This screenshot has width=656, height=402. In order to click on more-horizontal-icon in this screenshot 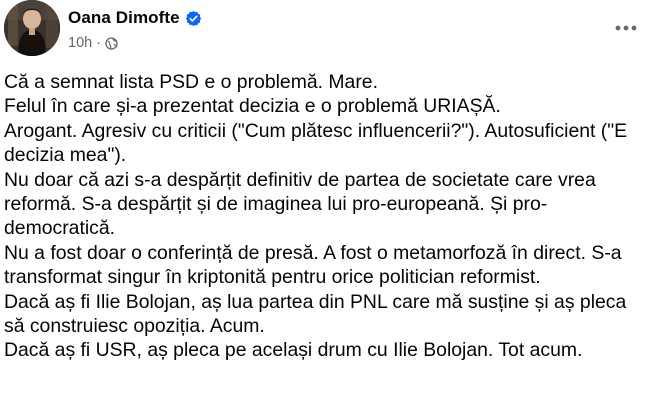, I will do `click(626, 28)`.